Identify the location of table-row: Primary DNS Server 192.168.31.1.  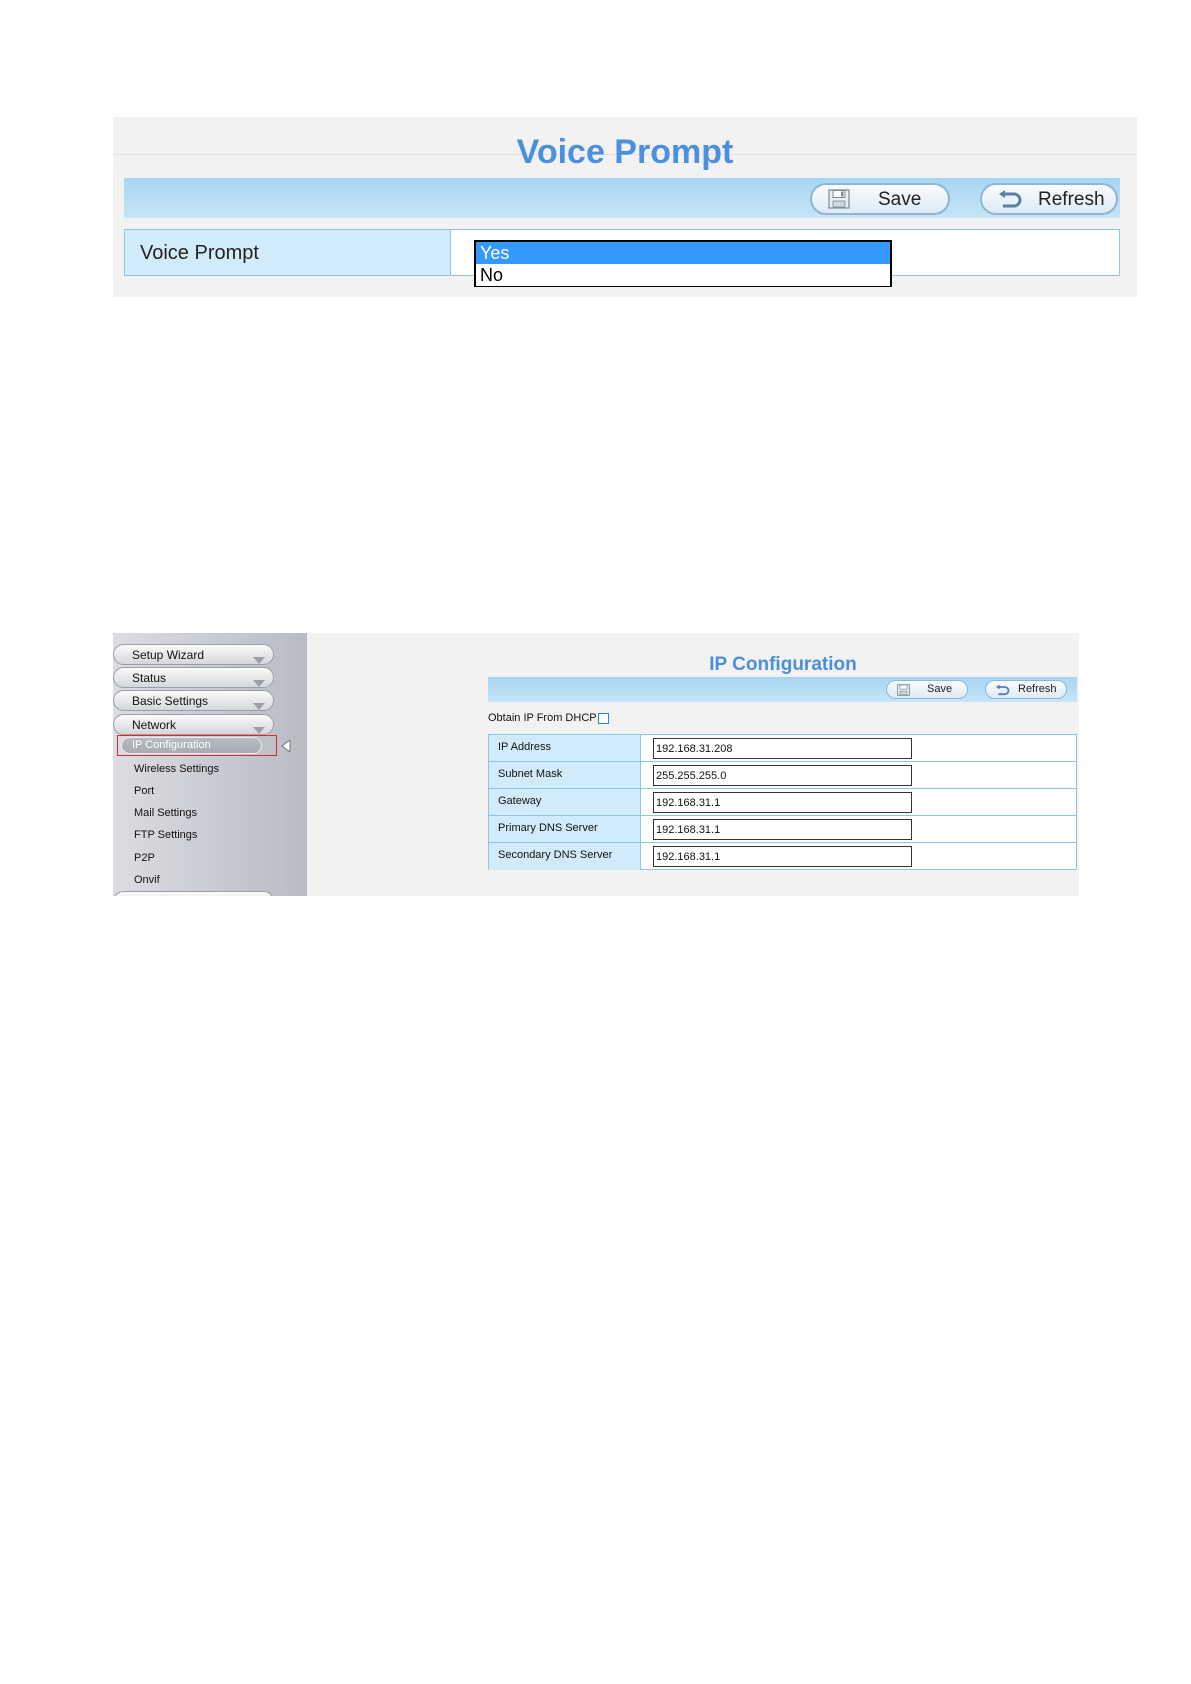
(782, 829).